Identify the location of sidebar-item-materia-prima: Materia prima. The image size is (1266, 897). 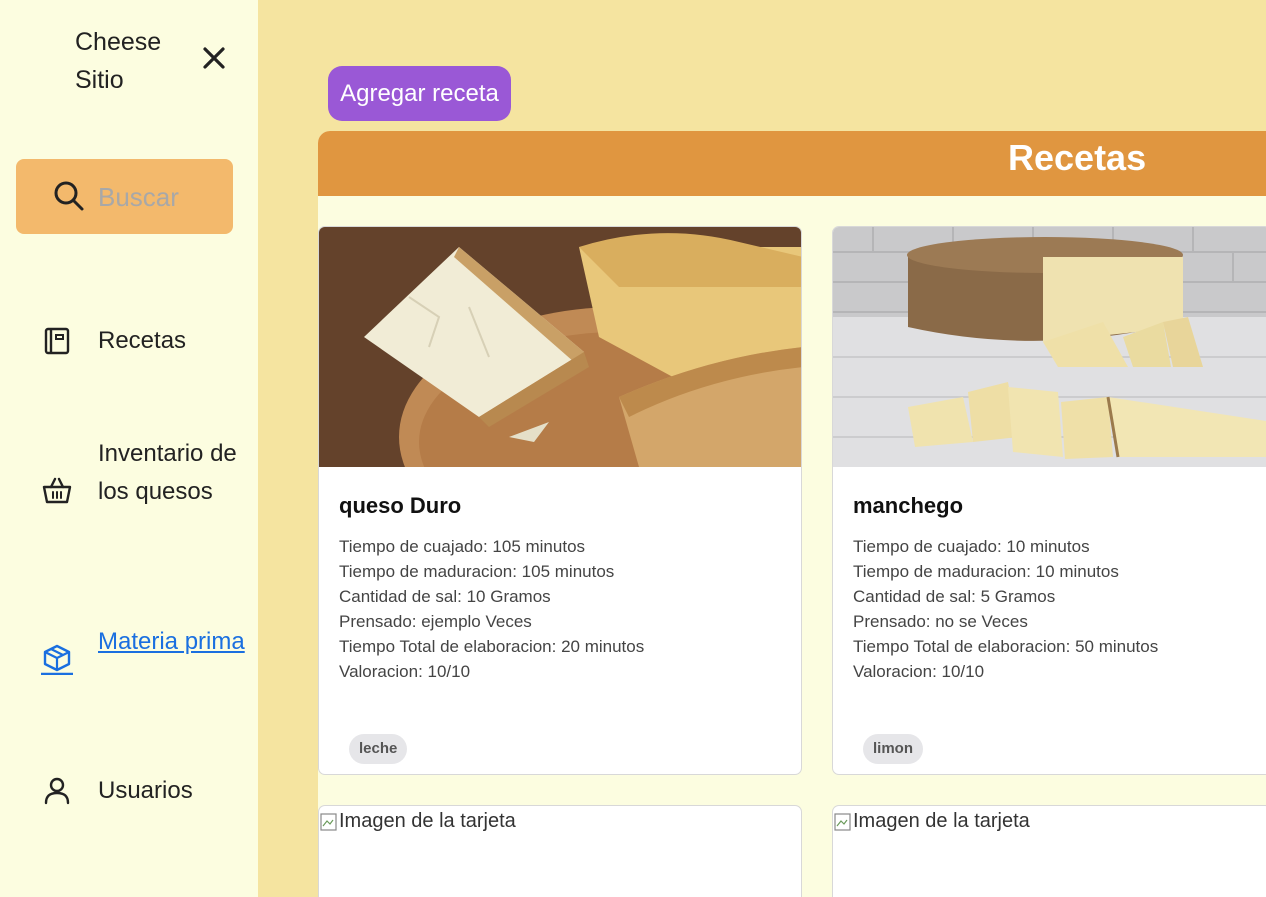
(129, 661).